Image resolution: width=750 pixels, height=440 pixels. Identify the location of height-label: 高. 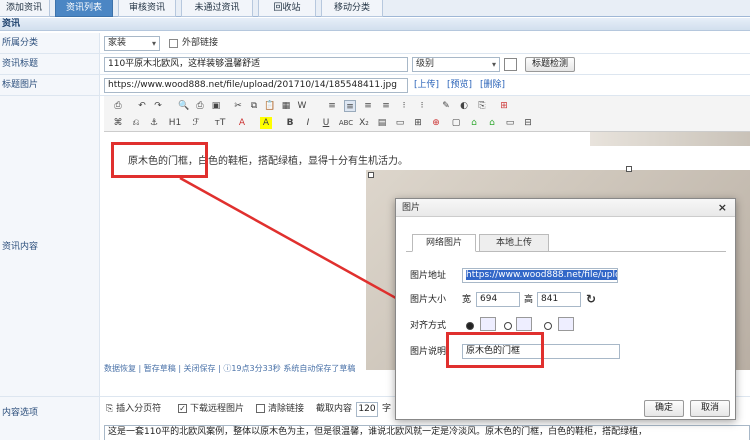
(529, 300).